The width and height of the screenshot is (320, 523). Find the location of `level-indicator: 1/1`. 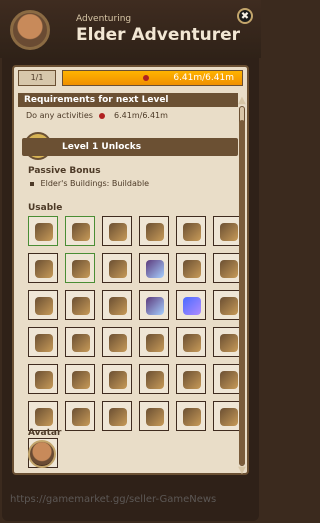

level-indicator: 1/1 is located at coordinates (37, 78).